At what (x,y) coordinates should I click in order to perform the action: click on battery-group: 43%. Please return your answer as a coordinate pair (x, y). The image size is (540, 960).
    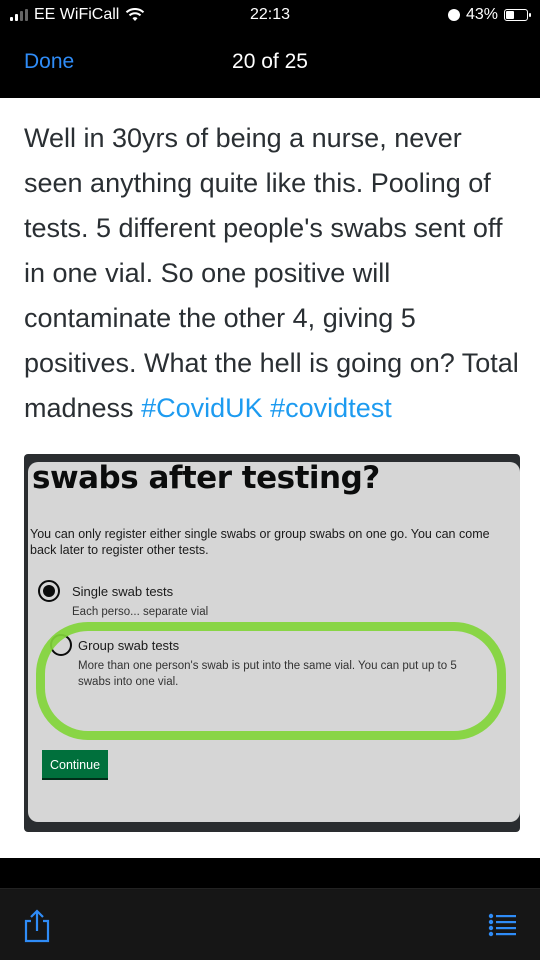
    Looking at the image, I should click on (489, 15).